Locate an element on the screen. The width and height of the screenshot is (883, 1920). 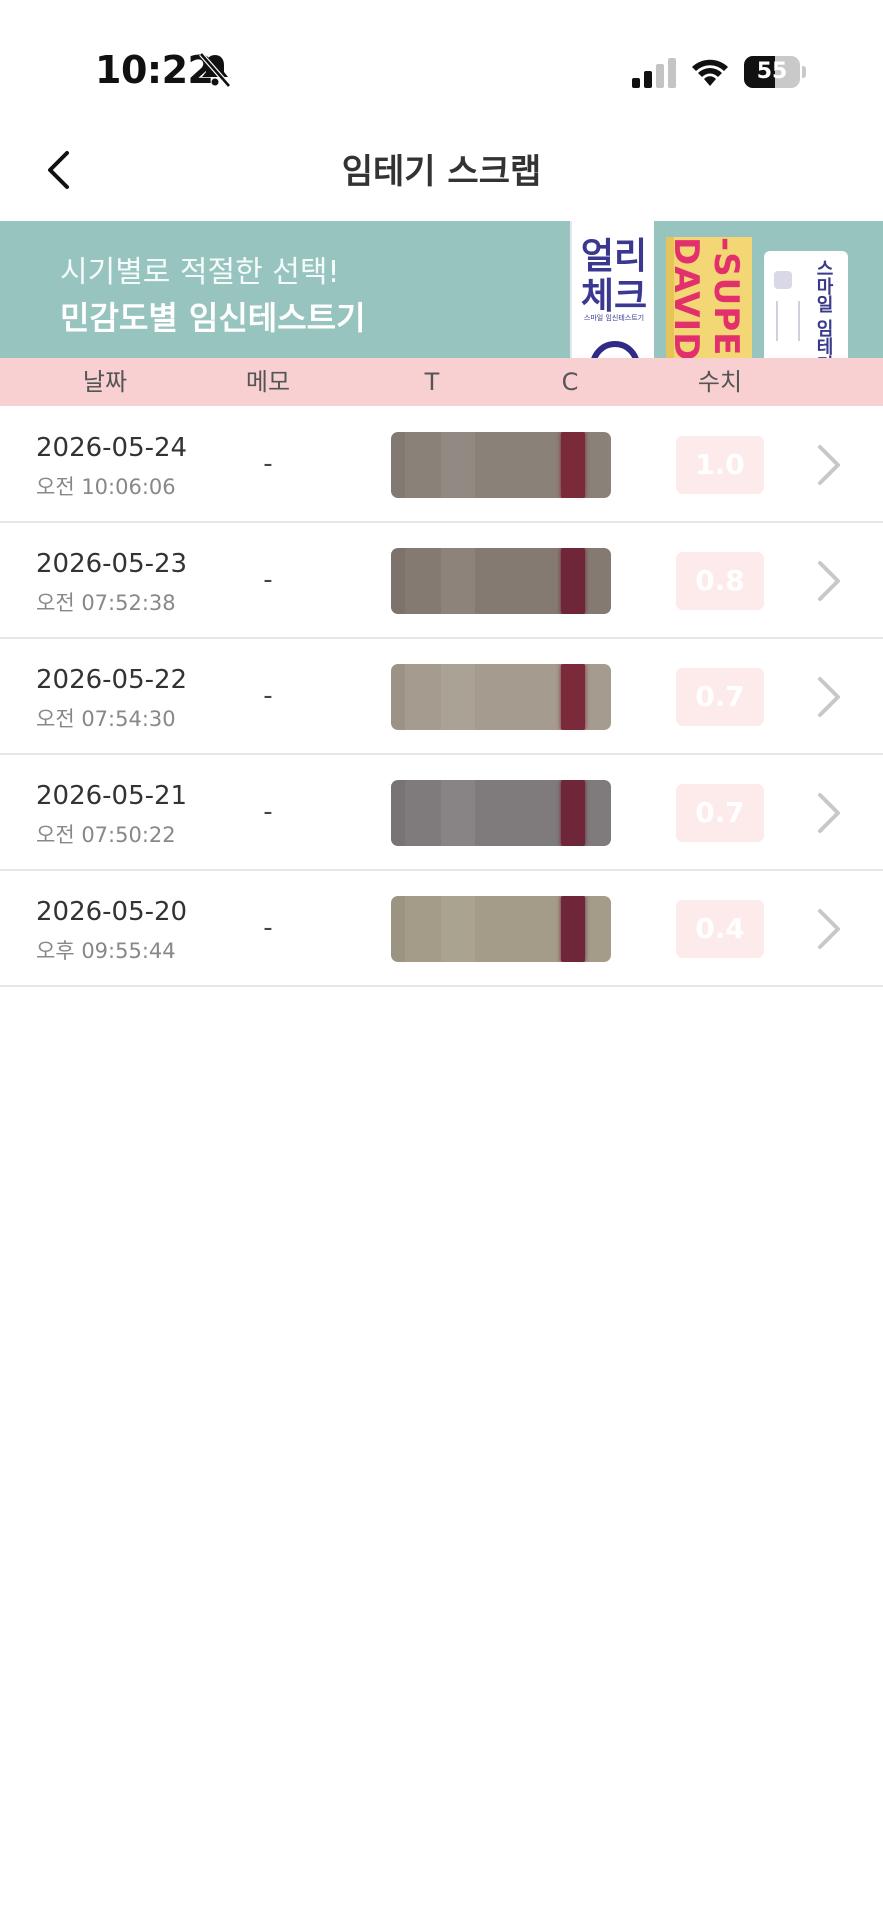
column-header-date: 날짜 is located at coordinates (105, 382).